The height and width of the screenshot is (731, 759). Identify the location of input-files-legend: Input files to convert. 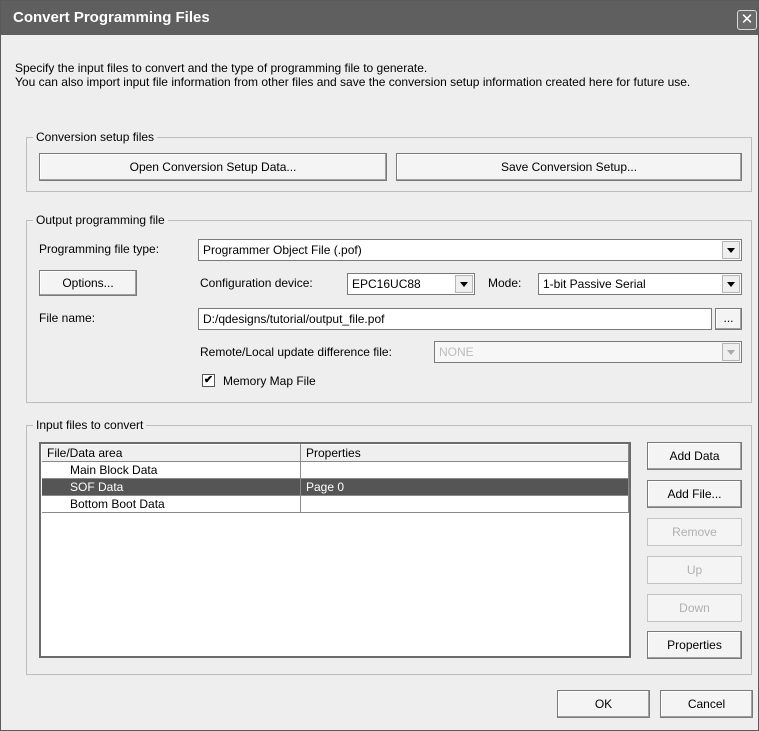
(90, 425).